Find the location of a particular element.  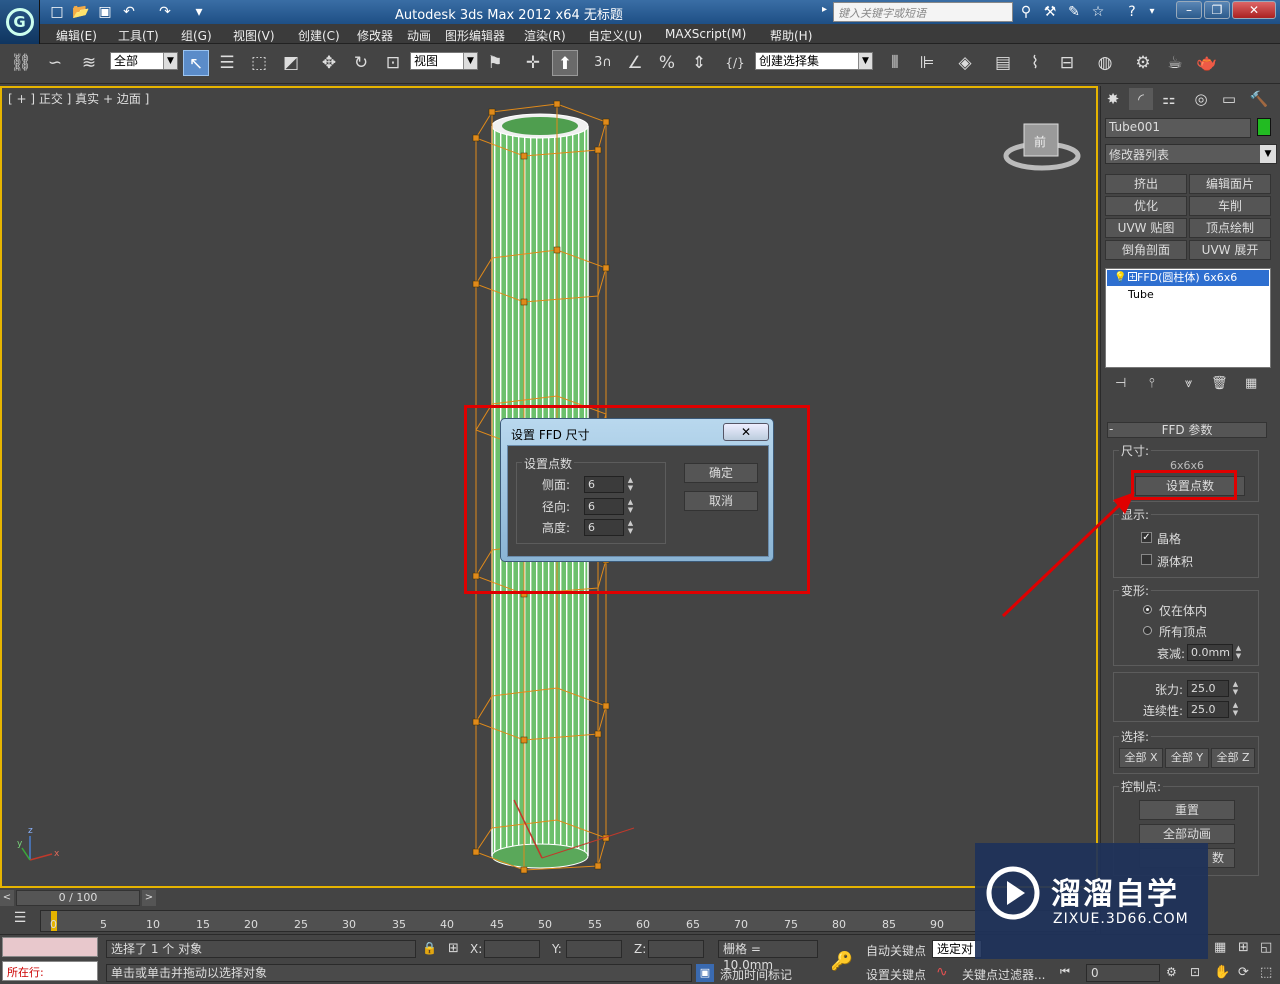

keyboard-shortcut-override-icon: ⬆ is located at coordinates (565, 63).